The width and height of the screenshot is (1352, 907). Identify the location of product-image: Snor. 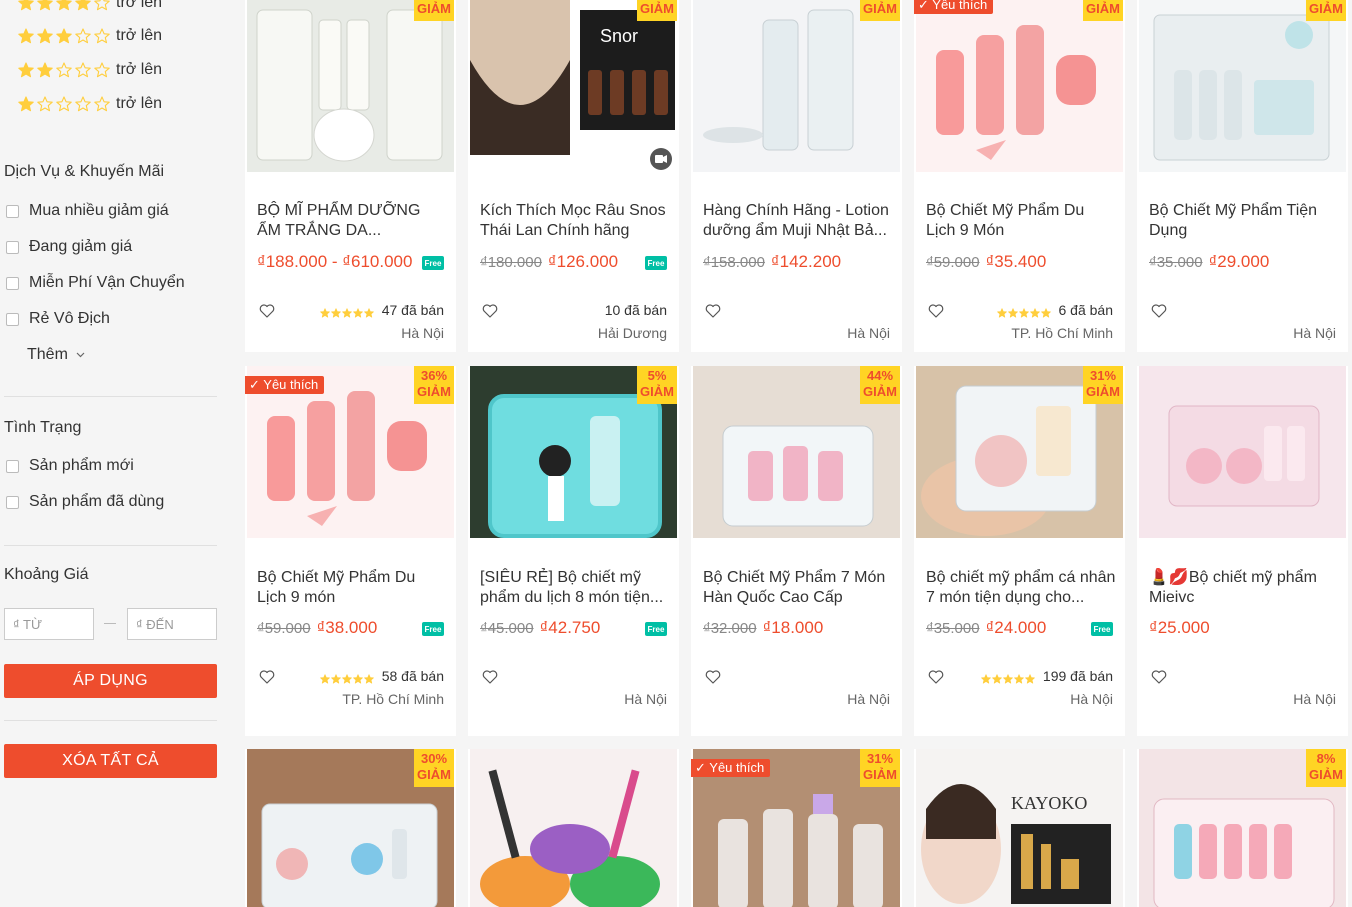
(573, 86).